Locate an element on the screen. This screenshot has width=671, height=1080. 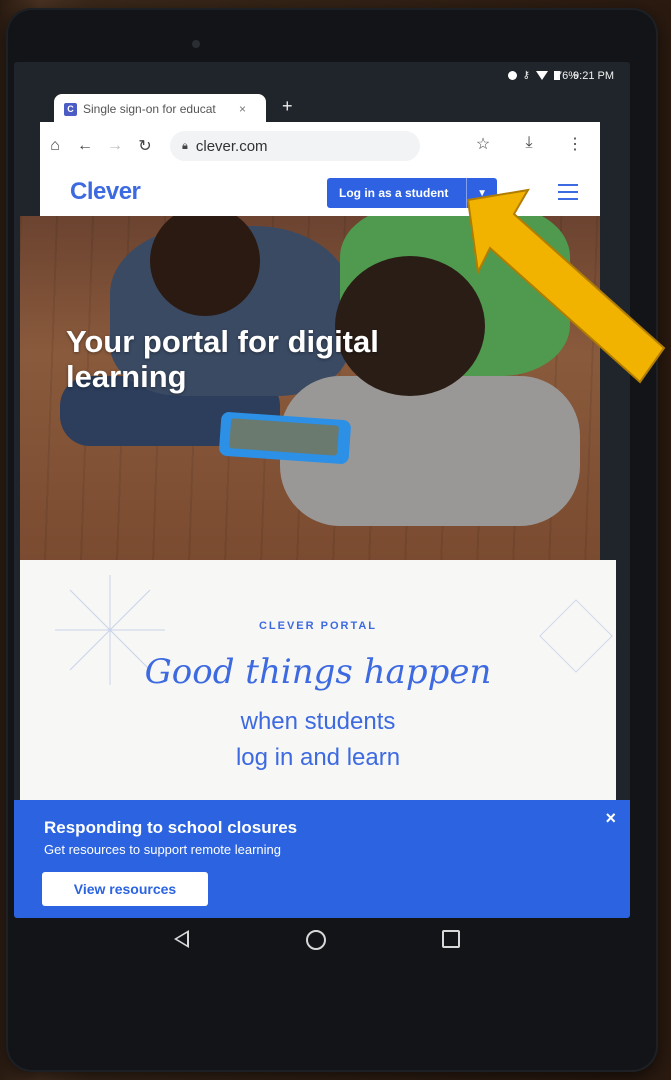
toolbar-actions: ☆ ⤓ ⋮ is located at coordinates (529, 144).